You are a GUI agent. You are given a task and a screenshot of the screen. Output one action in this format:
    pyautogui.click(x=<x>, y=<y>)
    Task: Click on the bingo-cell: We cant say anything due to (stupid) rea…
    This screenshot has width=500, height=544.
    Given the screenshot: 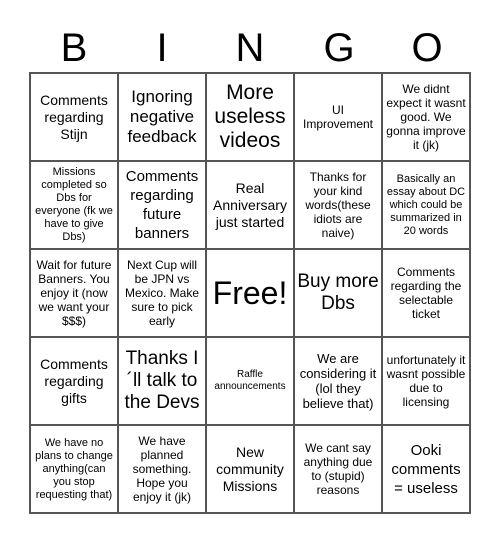 What is the action you would take?
    pyautogui.click(x=338, y=469)
    